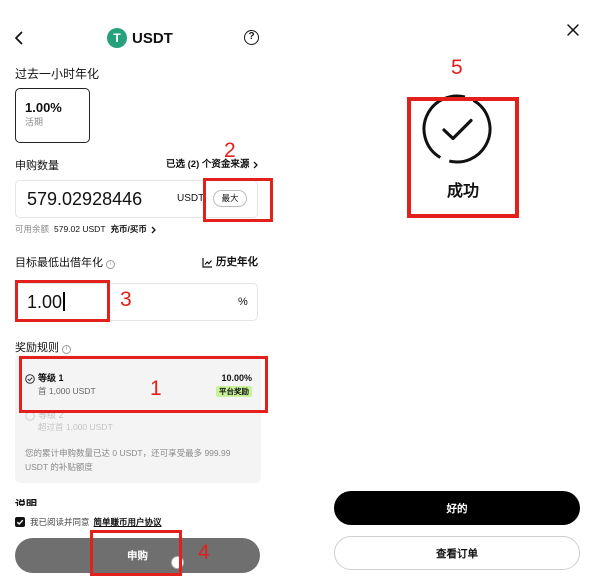 This screenshot has width=596, height=576. Describe the element at coordinates (207, 263) in the screenshot. I see `line-chart-icon` at that location.